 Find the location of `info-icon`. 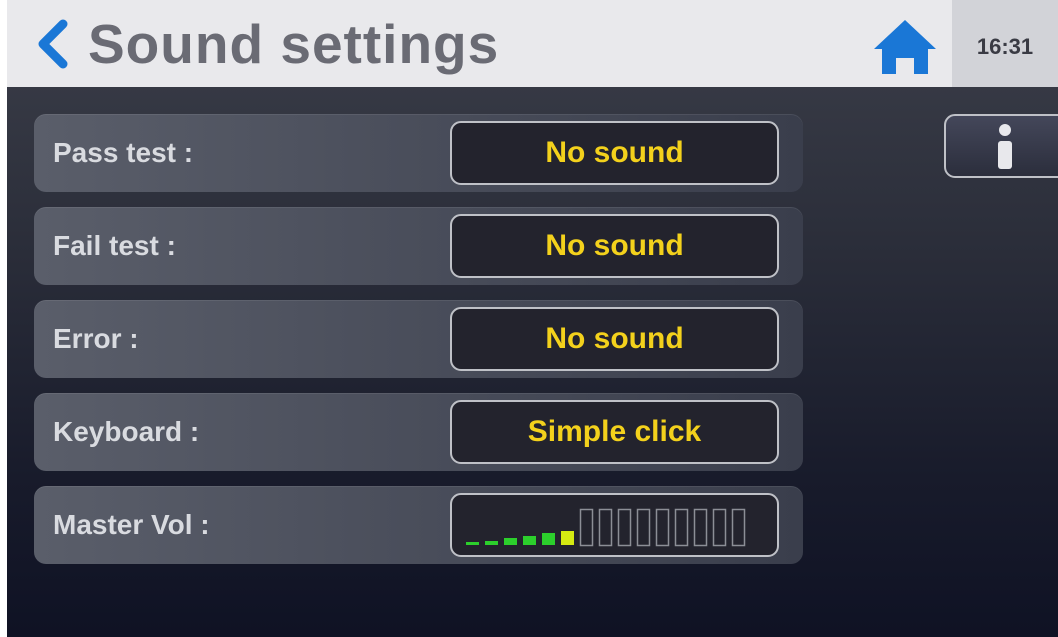

info-icon is located at coordinates (1005, 146).